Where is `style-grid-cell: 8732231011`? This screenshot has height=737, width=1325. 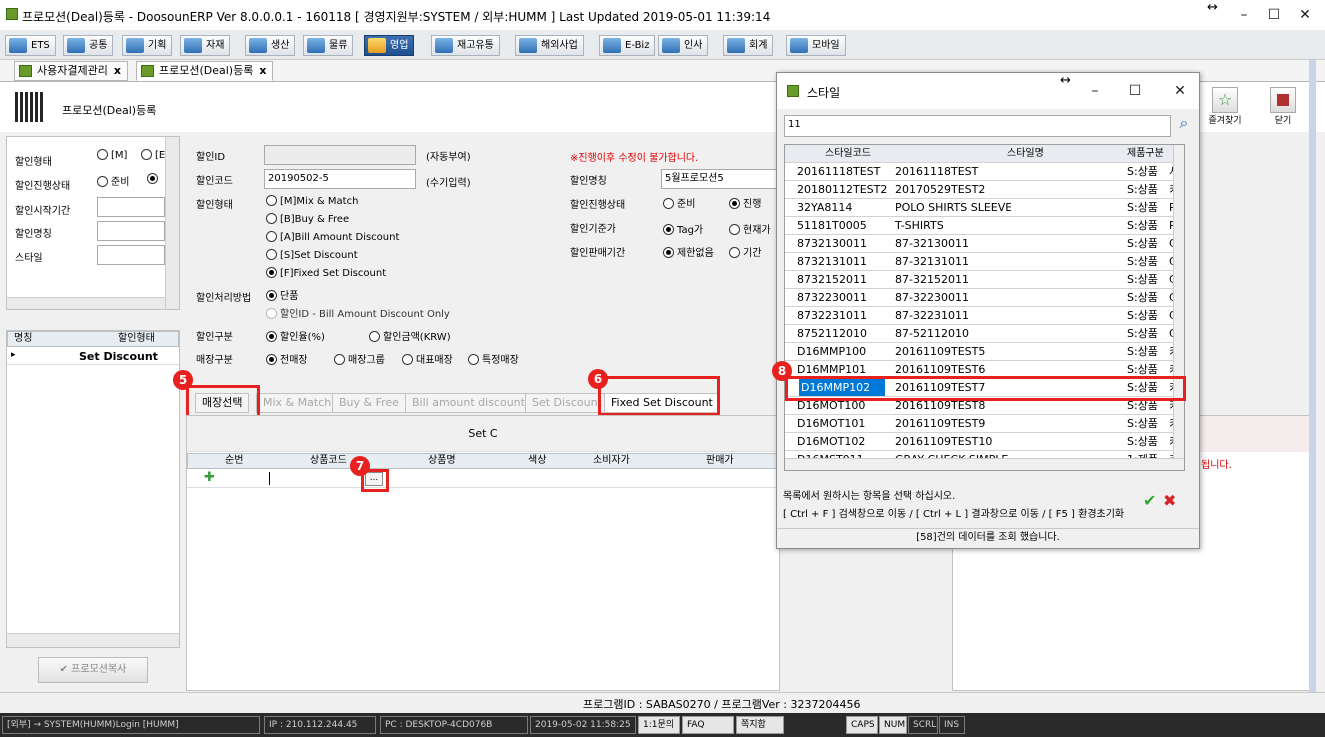 style-grid-cell: 8732231011 is located at coordinates (832, 315).